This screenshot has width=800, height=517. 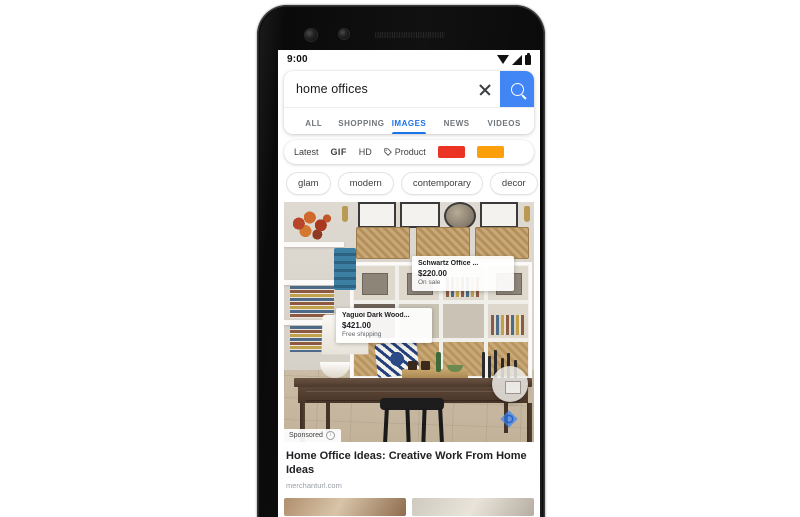 What do you see at coordinates (510, 384) in the screenshot?
I see `lens-magnifier-bubble` at bounding box center [510, 384].